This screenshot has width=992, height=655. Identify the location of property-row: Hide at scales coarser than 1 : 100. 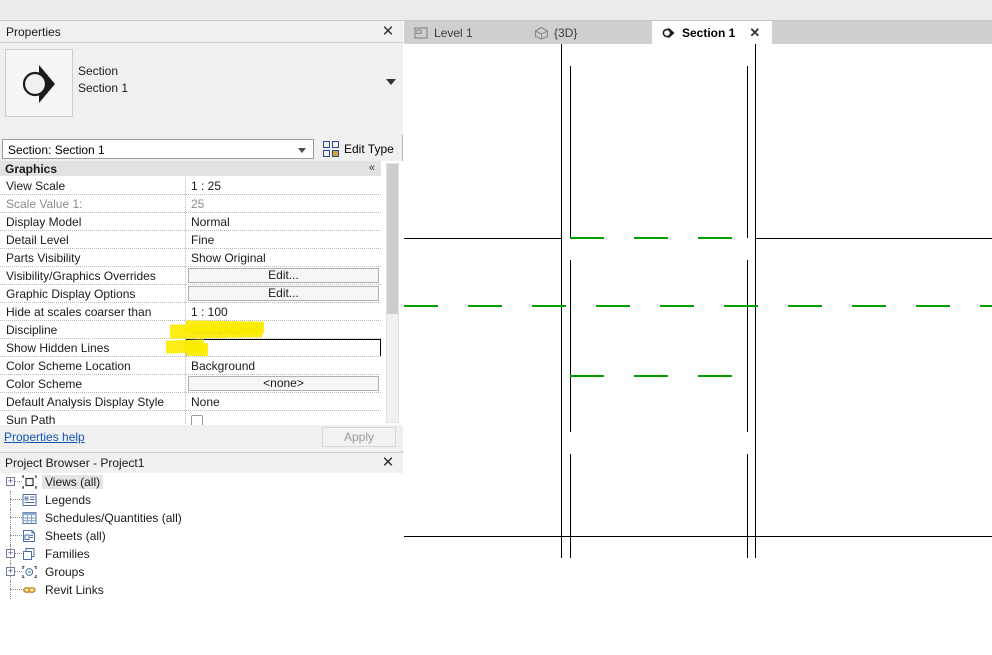
(190, 312).